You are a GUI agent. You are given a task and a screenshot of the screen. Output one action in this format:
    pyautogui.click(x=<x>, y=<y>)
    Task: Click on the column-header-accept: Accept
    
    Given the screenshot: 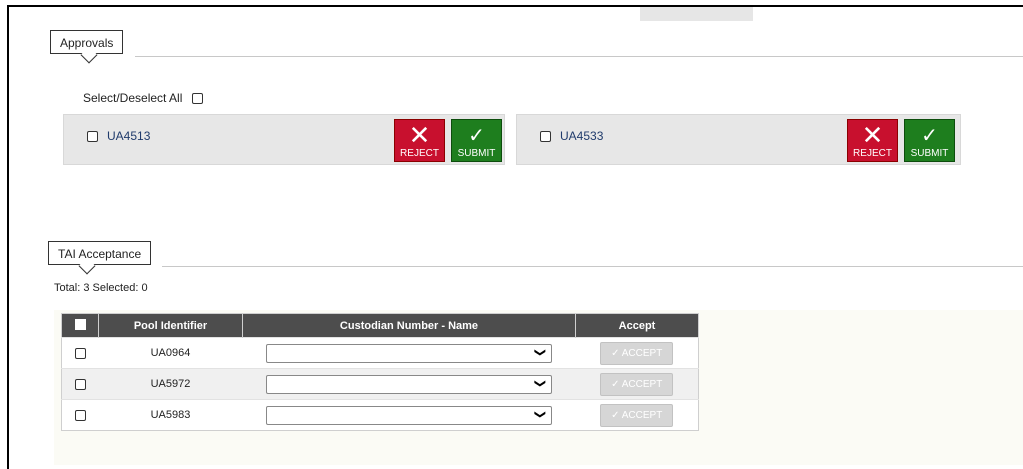 What is the action you would take?
    pyautogui.click(x=637, y=325)
    